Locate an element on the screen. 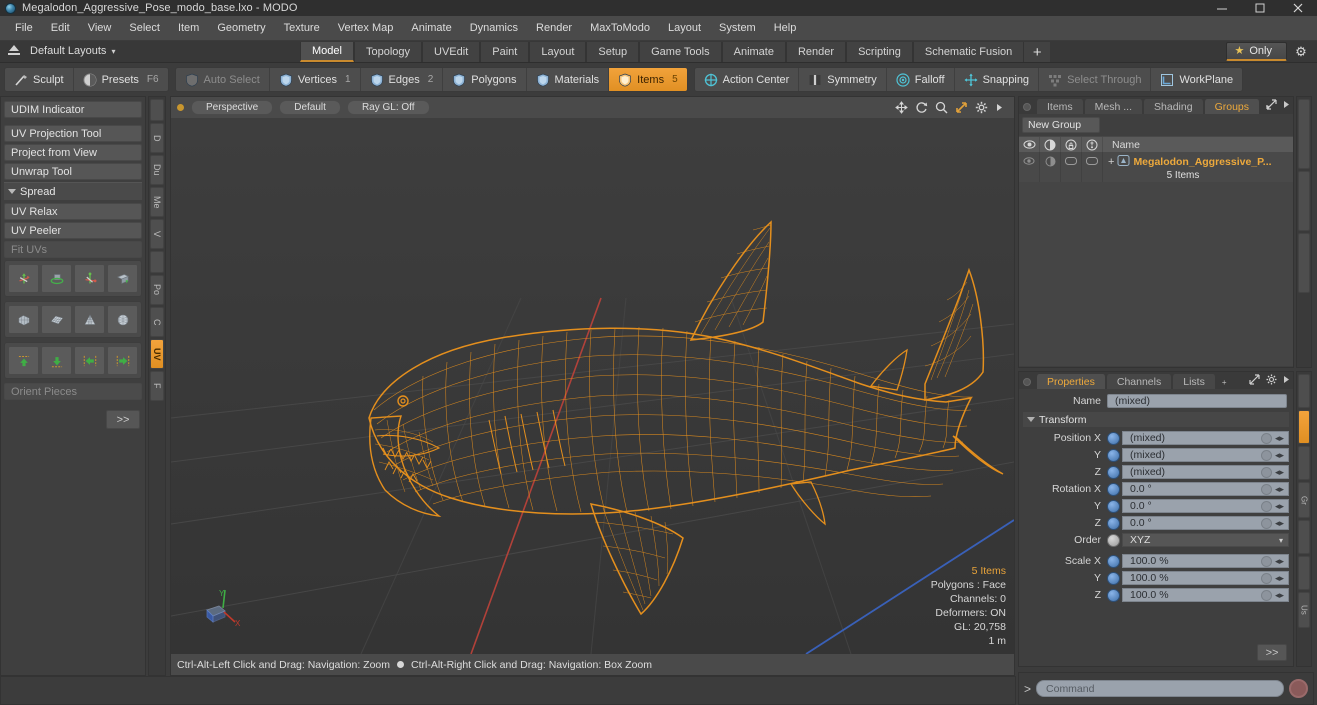 This screenshot has width=1317, height=705. more-tools-button: >> is located at coordinates (123, 419).